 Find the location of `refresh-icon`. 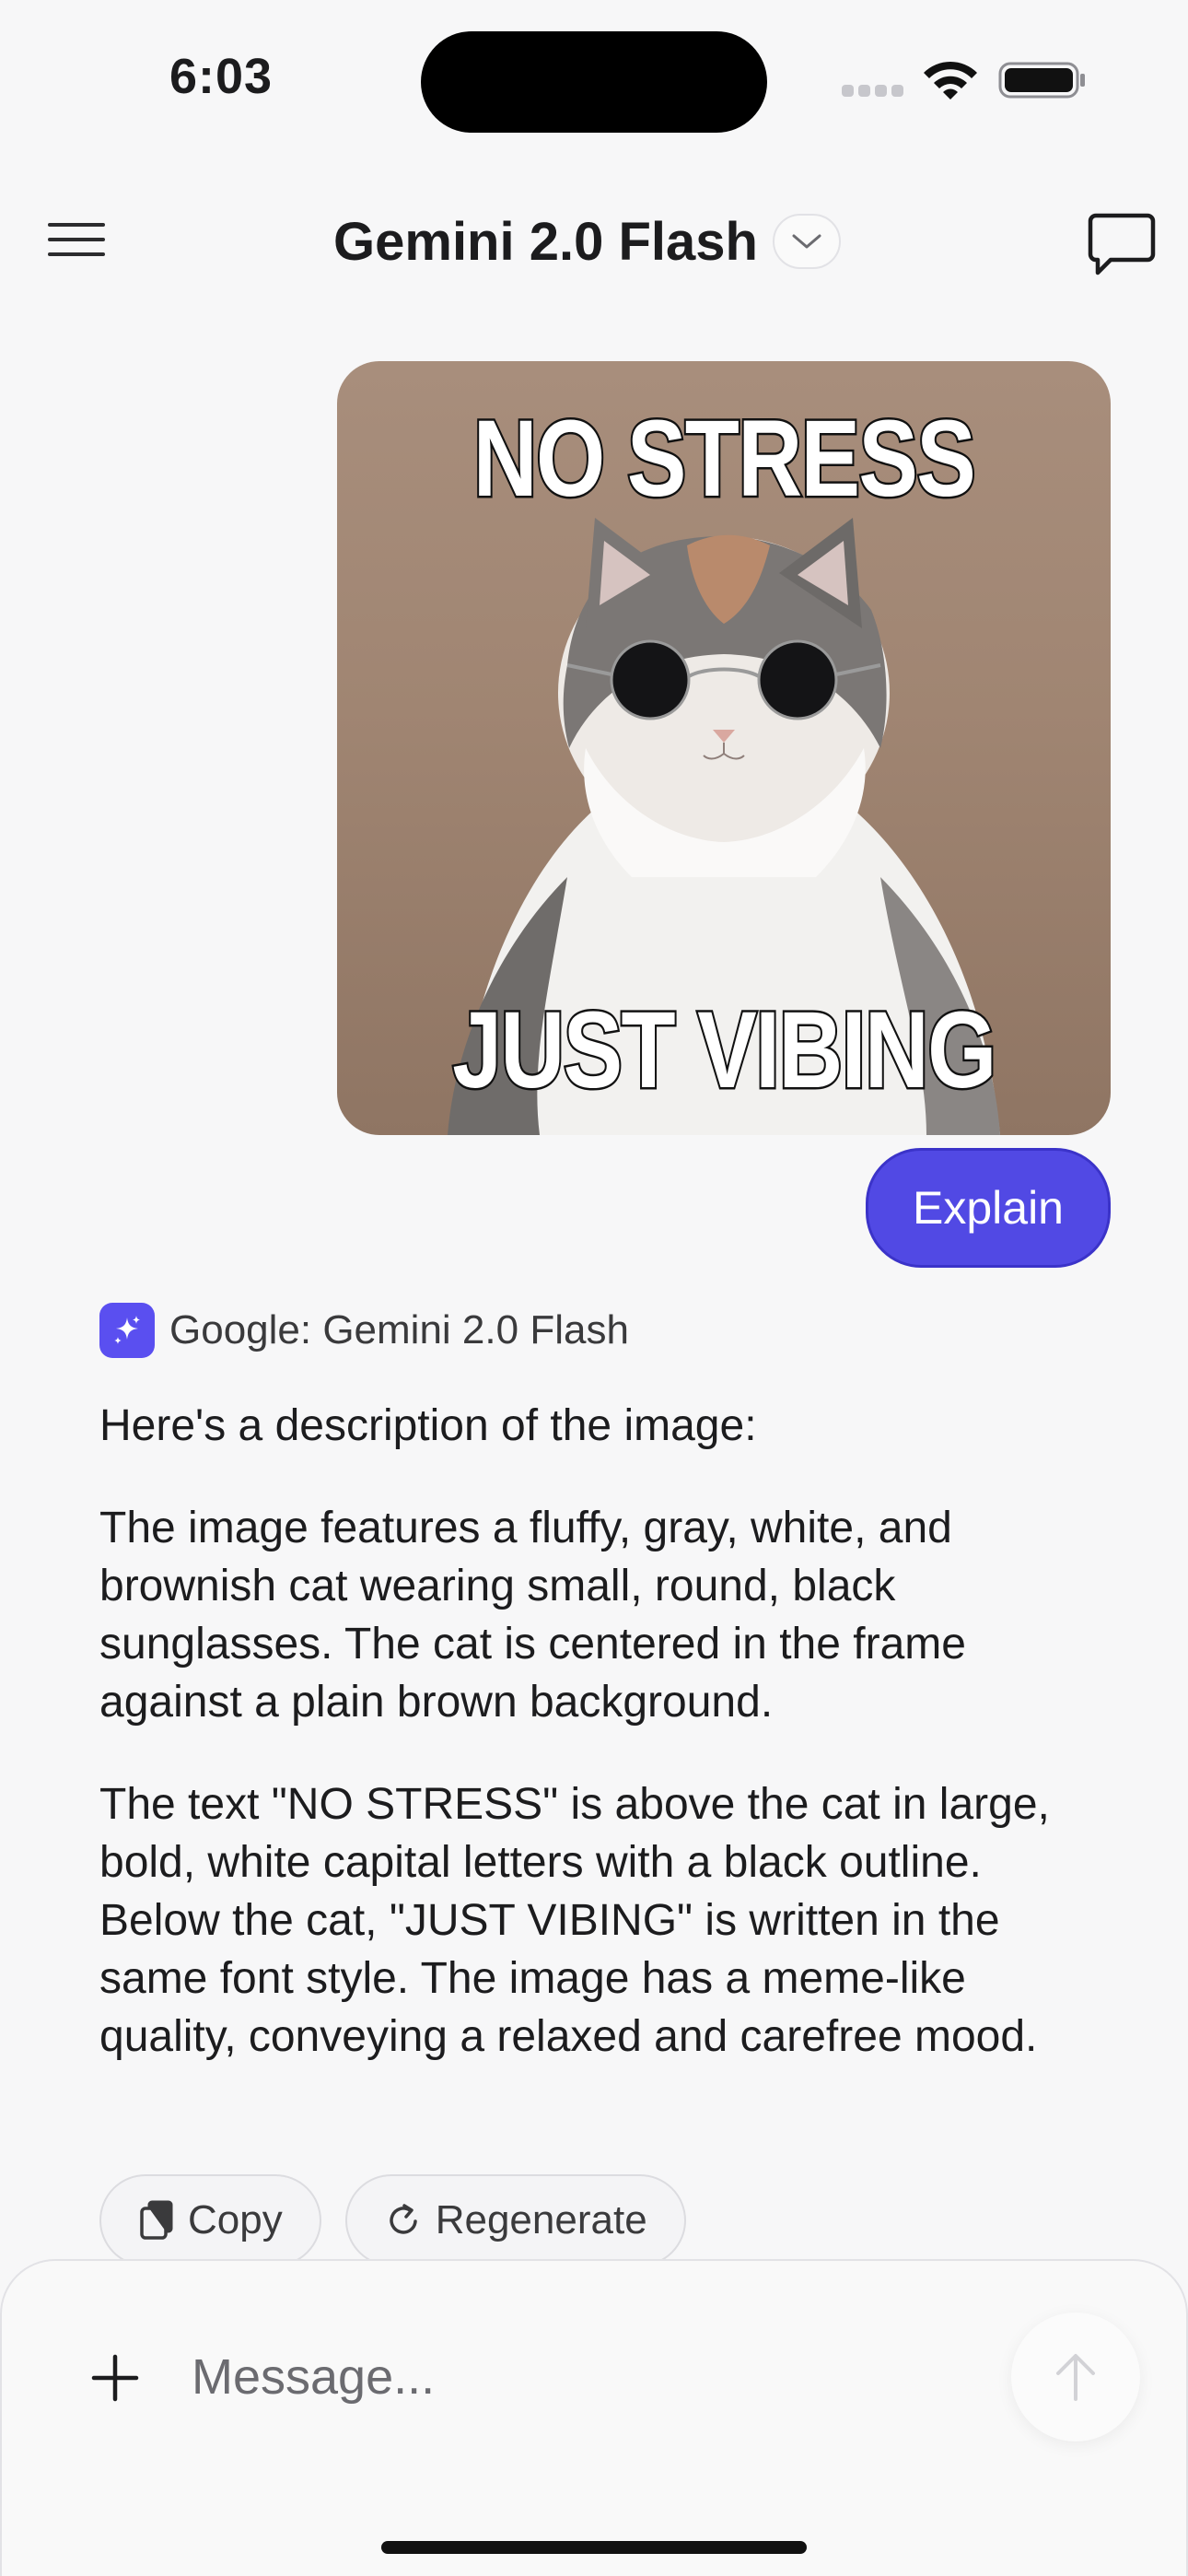

refresh-icon is located at coordinates (403, 2219).